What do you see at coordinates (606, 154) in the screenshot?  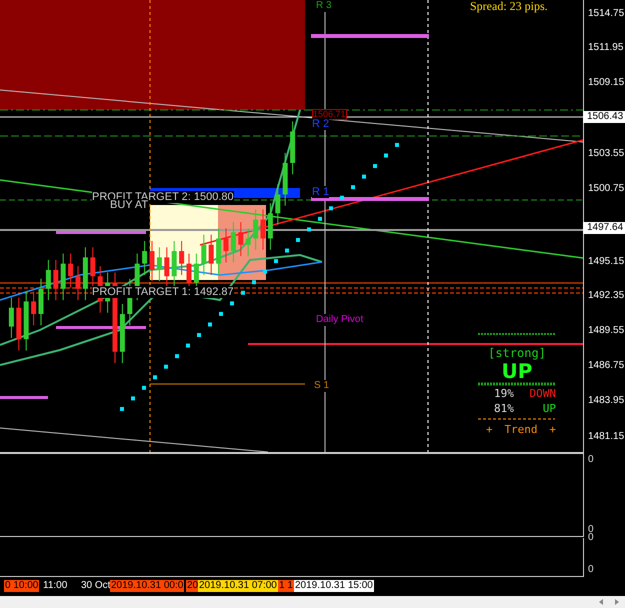 I see `price-axis-label: 1503.55` at bounding box center [606, 154].